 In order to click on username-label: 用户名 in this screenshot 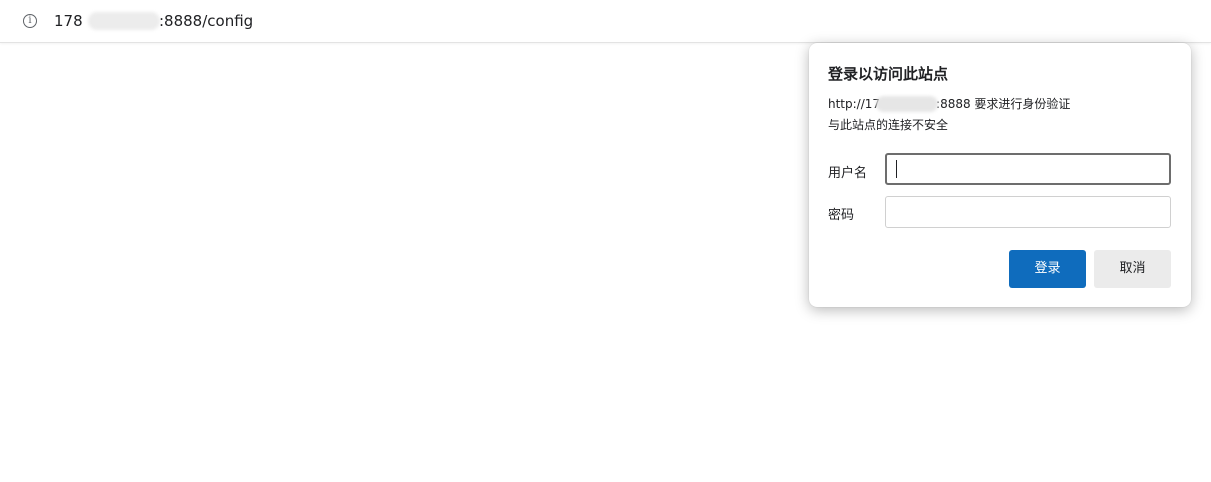, I will do `click(848, 173)`.